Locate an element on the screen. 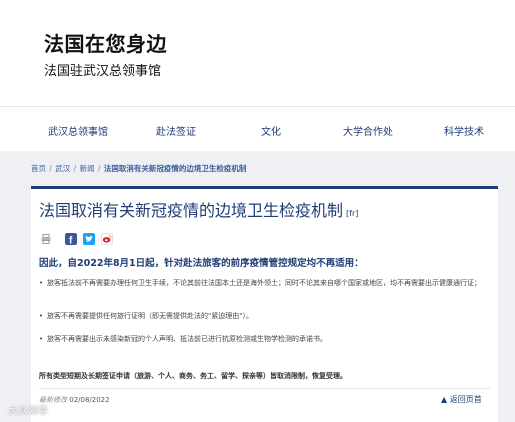 The width and height of the screenshot is (515, 422). nav-item-visa: 赴法签证 is located at coordinates (176, 130).